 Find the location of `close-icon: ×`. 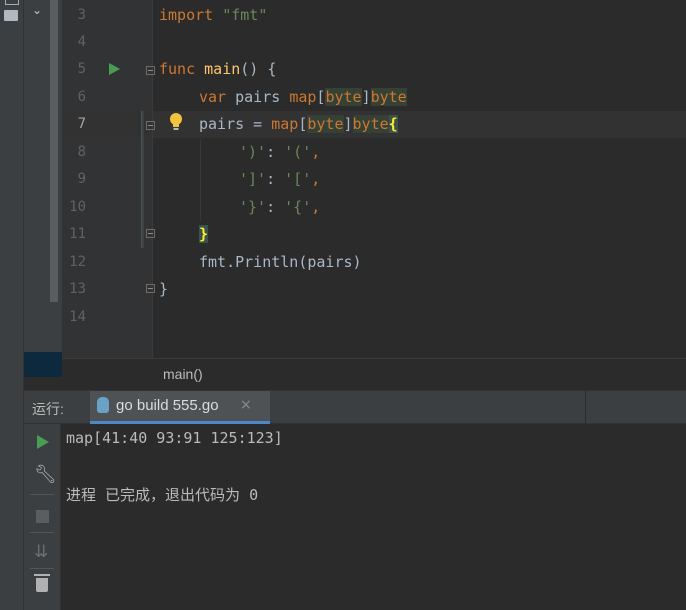

close-icon: × is located at coordinates (246, 405).